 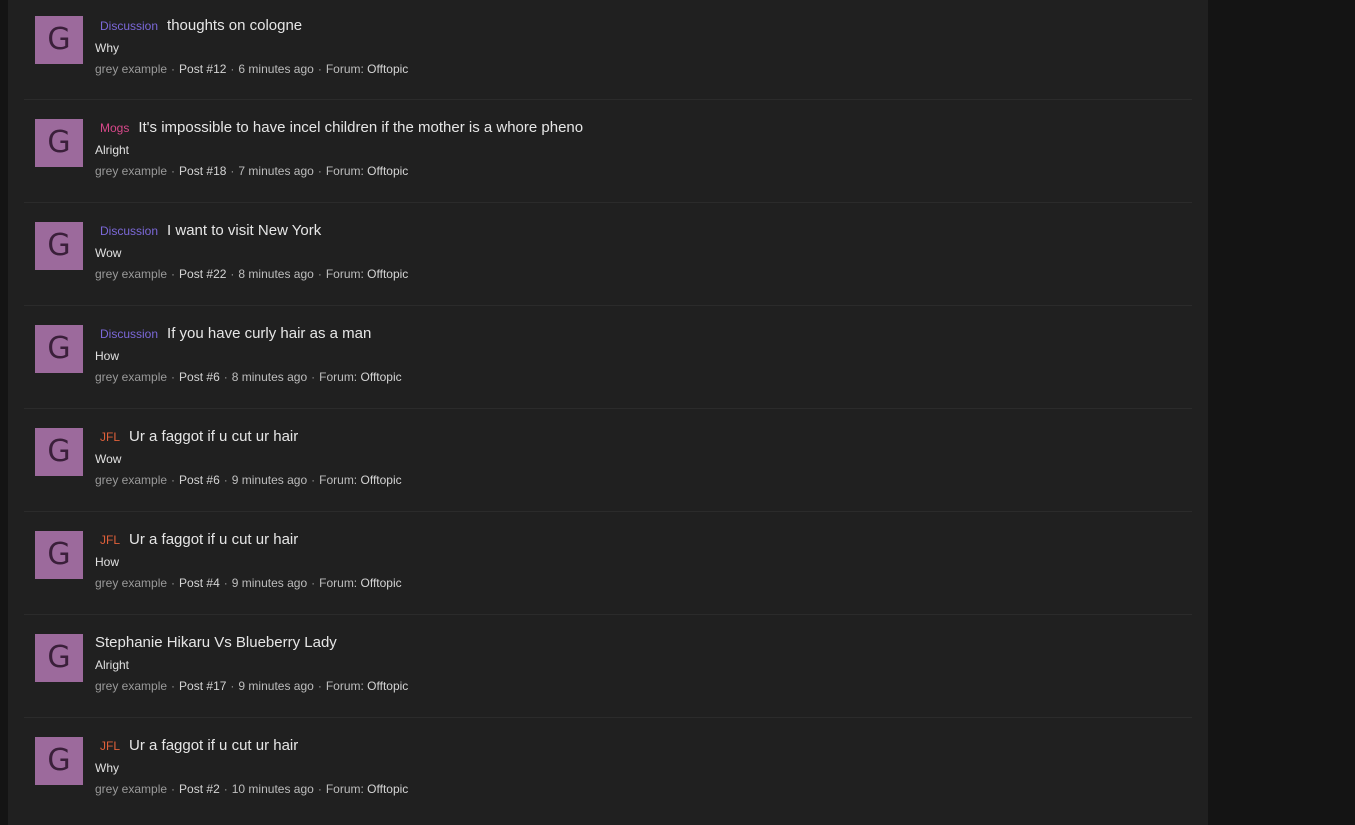 I want to click on post-timestamp: 10 minutes ago, so click(x=272, y=789).